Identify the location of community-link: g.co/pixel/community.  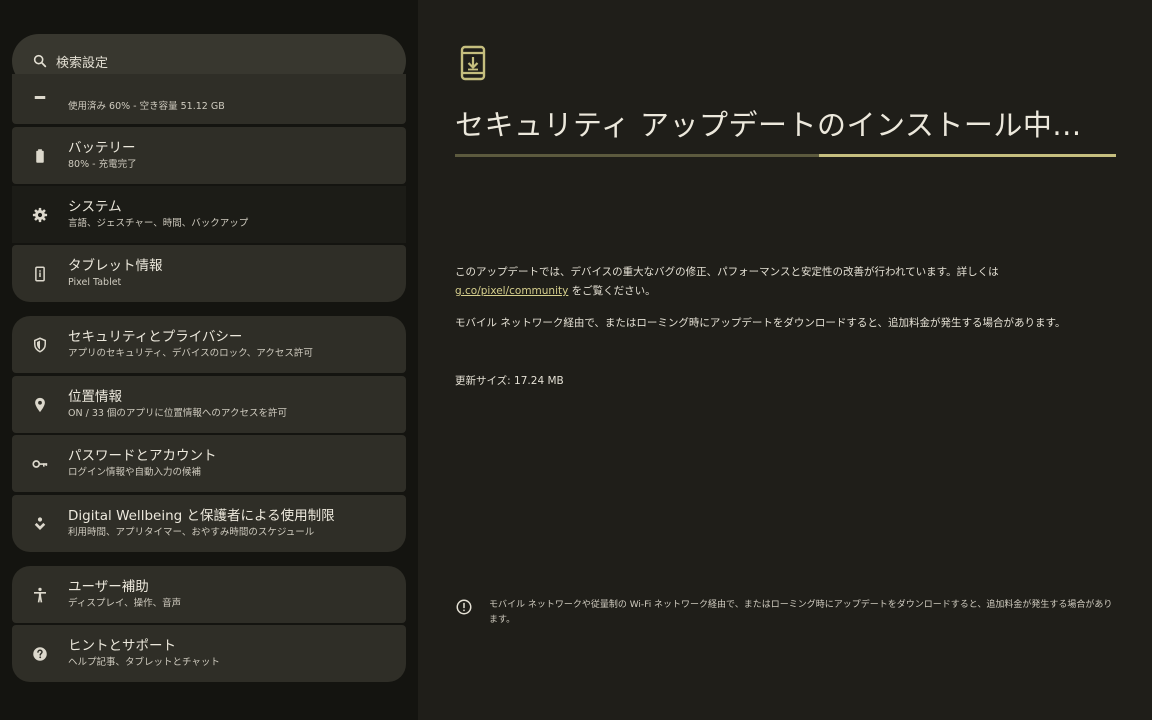
(511, 291).